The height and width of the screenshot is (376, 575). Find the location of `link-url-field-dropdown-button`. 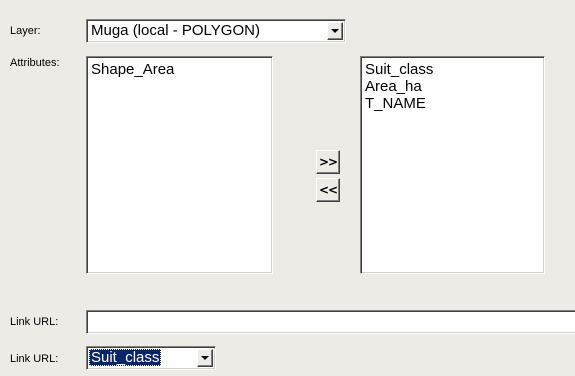

link-url-field-dropdown-button is located at coordinates (205, 358).